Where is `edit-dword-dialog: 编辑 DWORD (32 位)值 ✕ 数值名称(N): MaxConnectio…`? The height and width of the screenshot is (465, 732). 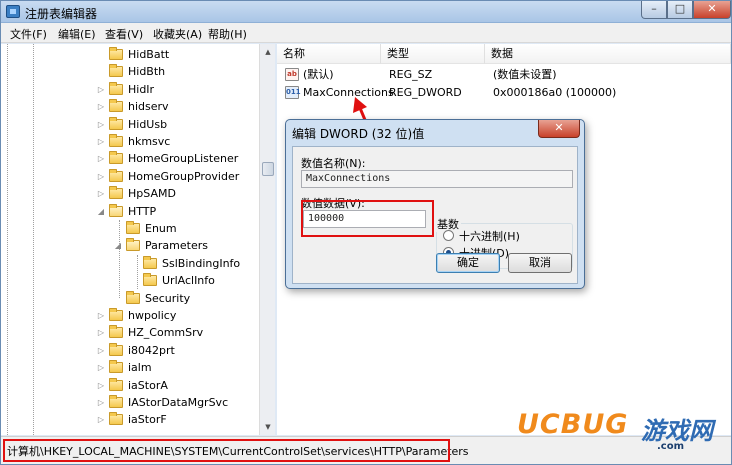 edit-dword-dialog: 编辑 DWORD (32 位)值 ✕ 数值名称(N): MaxConnectio… is located at coordinates (435, 204).